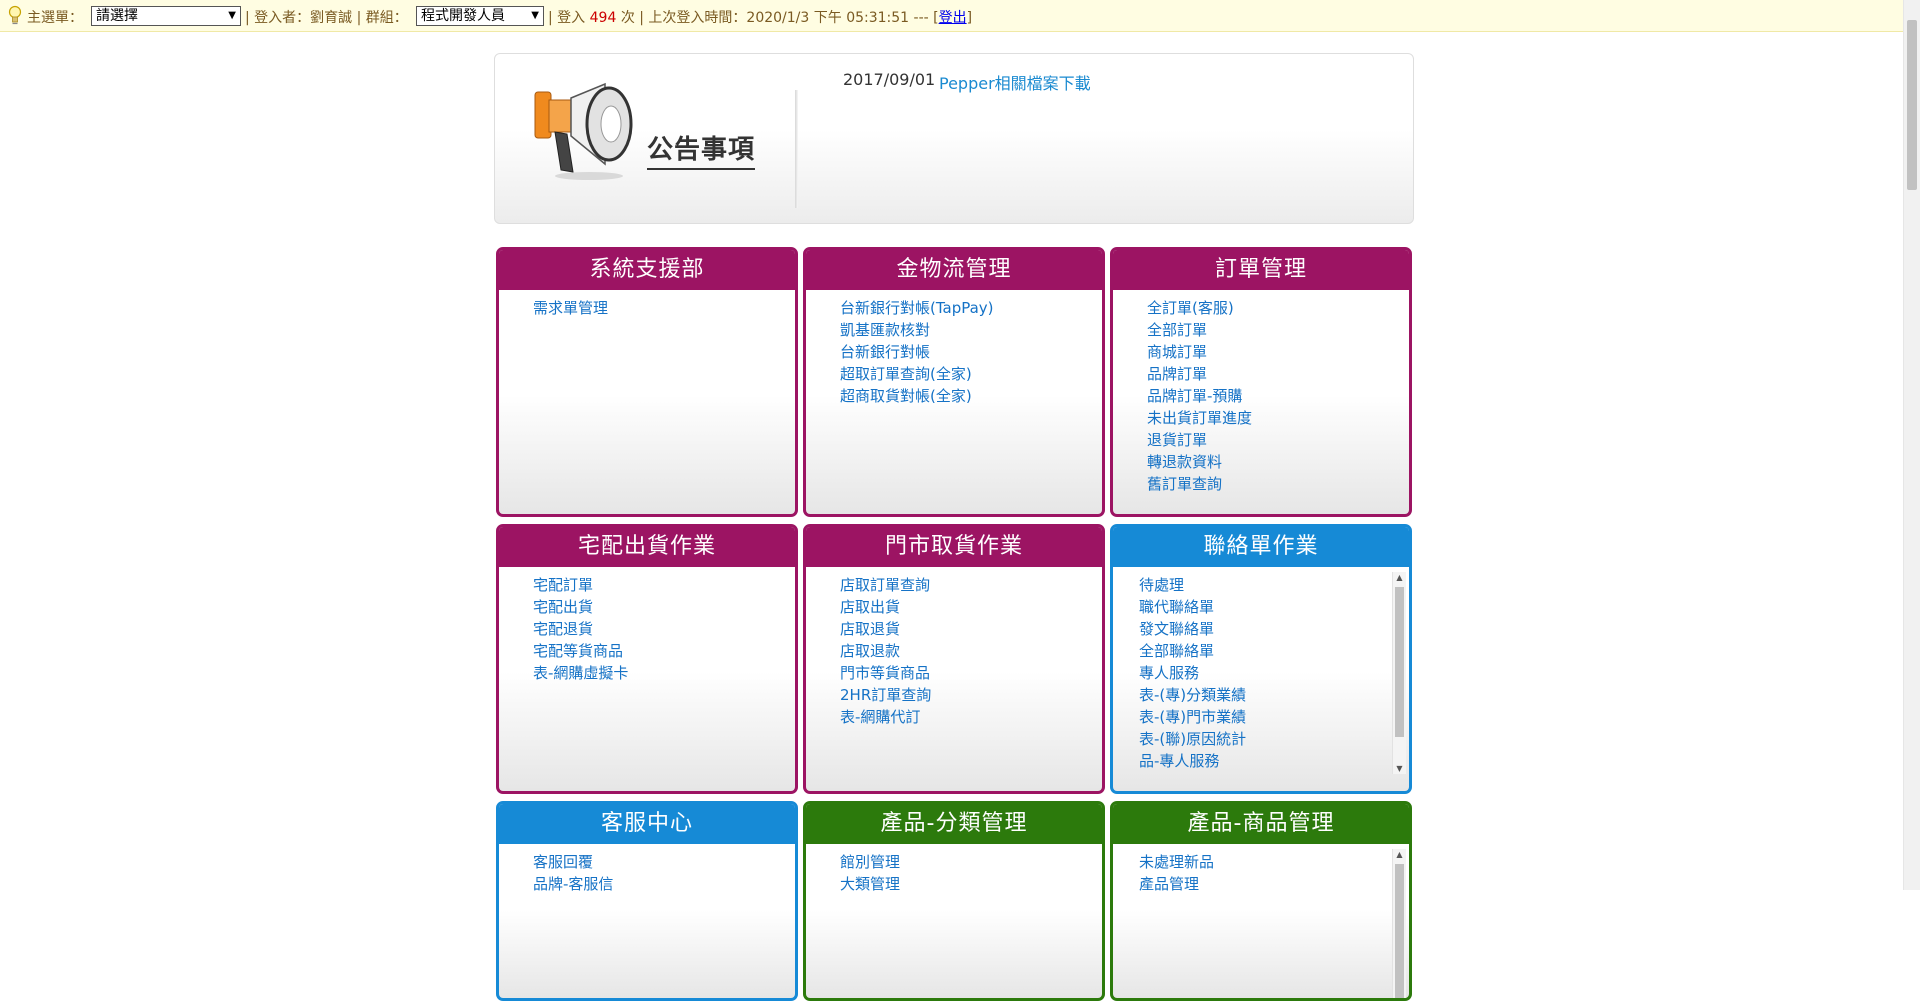 Image resolution: width=1920 pixels, height=1001 pixels. Describe the element at coordinates (117, 16) in the screenshot. I see `main-menu-select-value: 請選擇` at that location.